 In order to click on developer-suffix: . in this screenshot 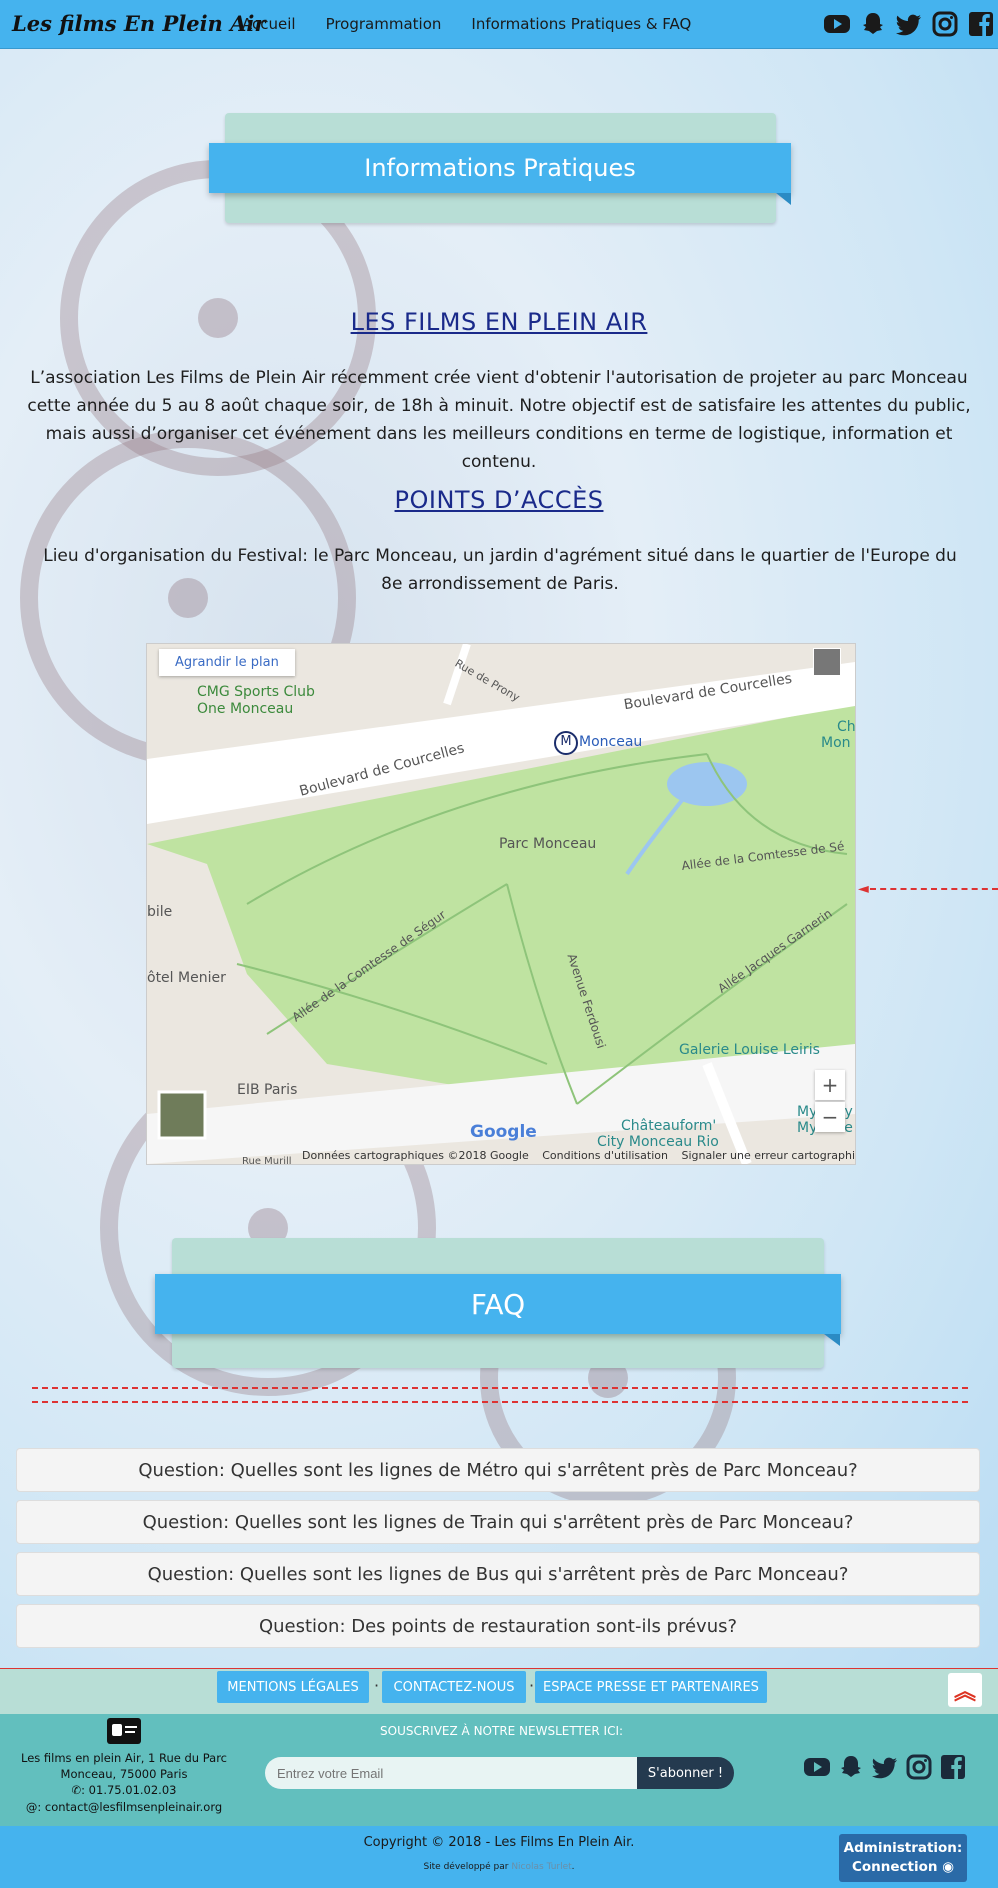, I will do `click(573, 1867)`.